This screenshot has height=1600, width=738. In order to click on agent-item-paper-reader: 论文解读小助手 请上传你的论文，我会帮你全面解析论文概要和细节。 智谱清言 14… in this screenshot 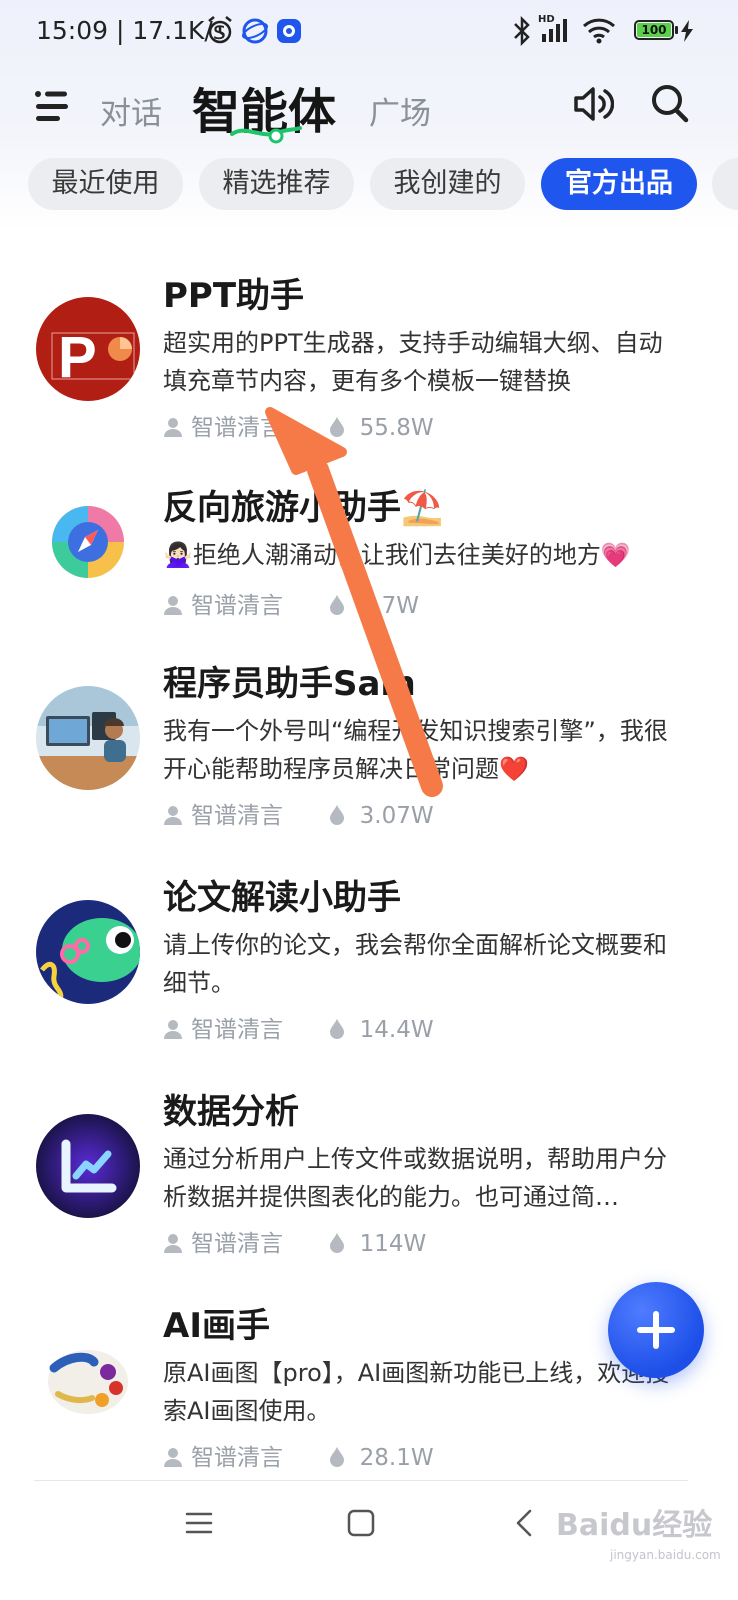, I will do `click(369, 961)`.